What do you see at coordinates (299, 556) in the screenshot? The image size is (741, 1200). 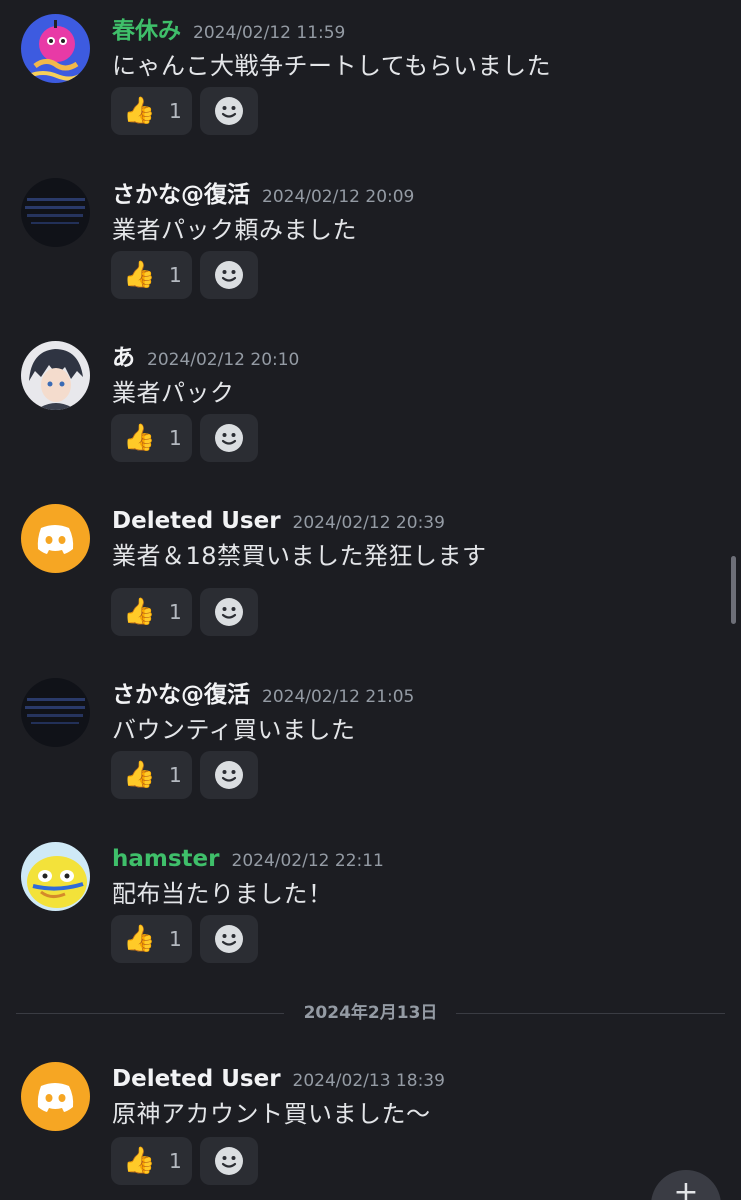 I see `message-text: 業者＆18禁買いました発狂します` at bounding box center [299, 556].